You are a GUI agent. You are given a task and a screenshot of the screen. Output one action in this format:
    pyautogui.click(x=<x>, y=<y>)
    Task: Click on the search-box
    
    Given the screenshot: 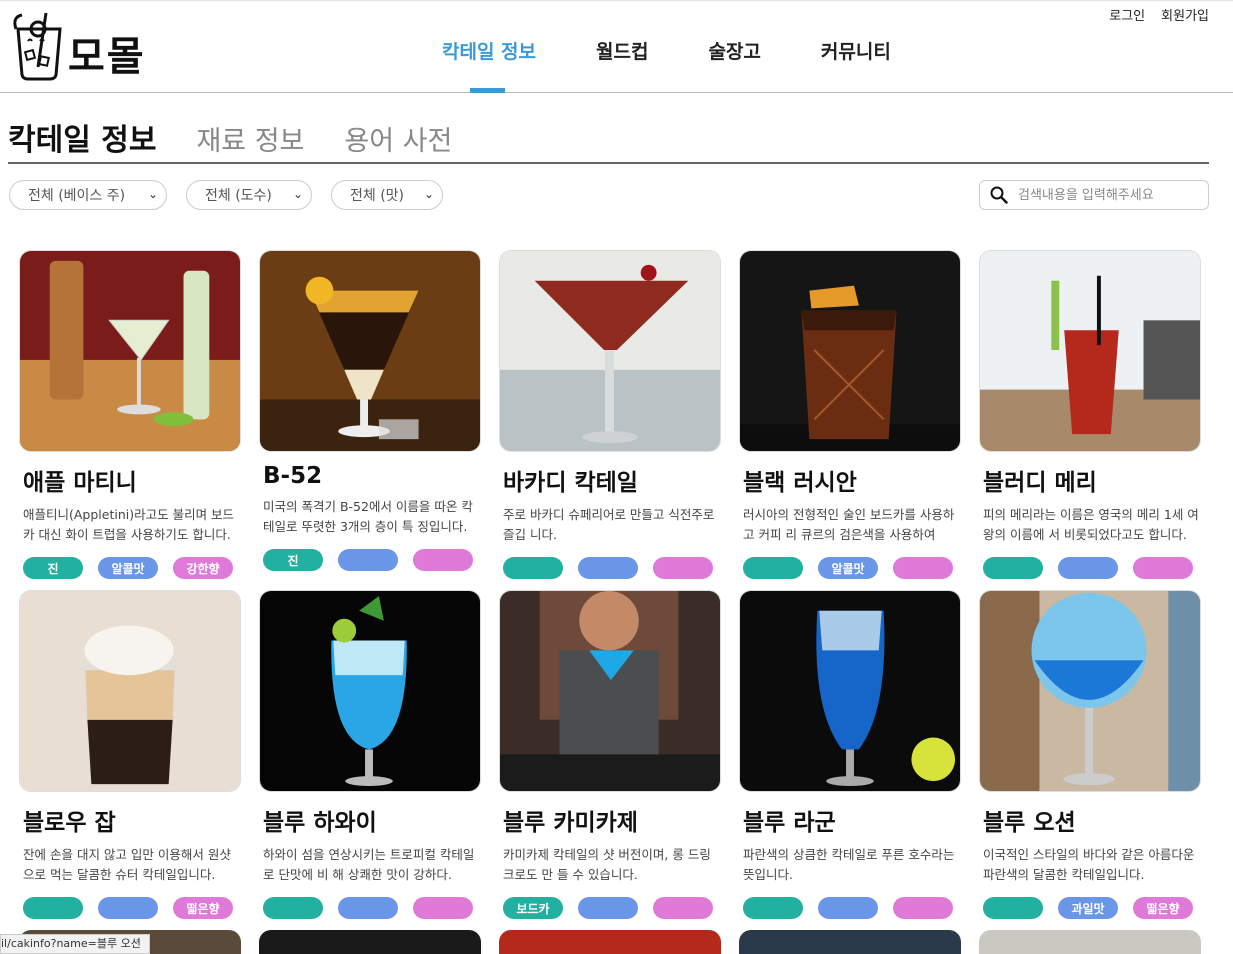 What is the action you would take?
    pyautogui.click(x=1094, y=195)
    